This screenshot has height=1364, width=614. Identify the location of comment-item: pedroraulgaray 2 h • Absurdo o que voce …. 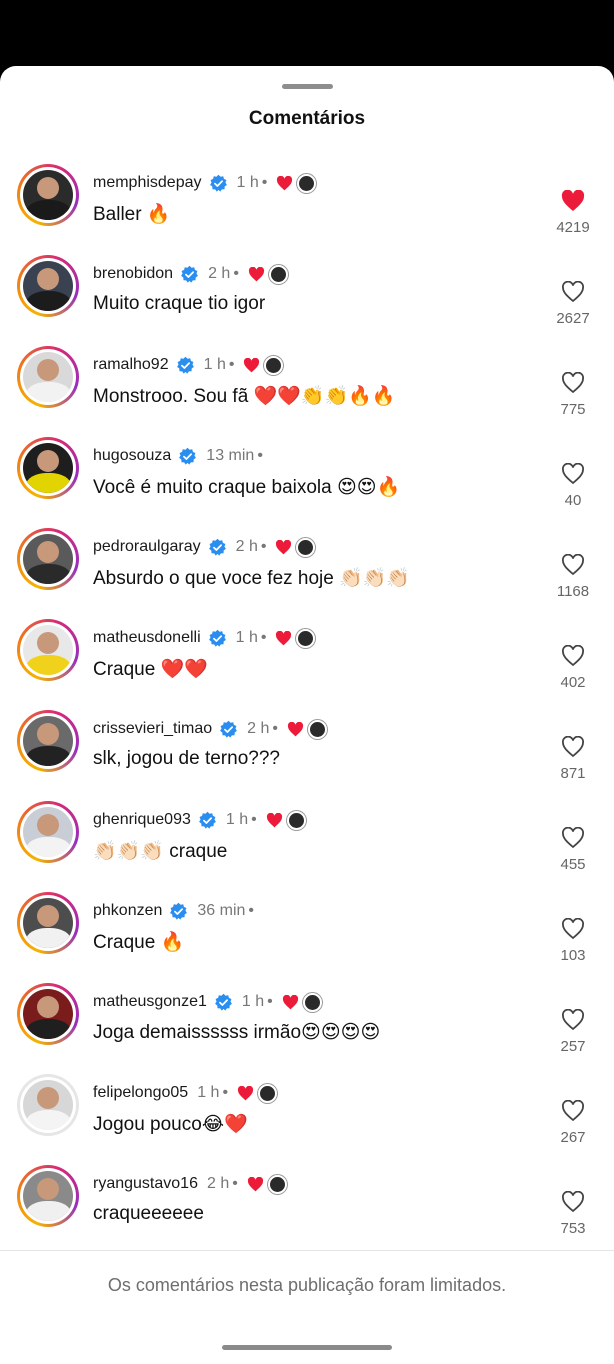
(307, 567).